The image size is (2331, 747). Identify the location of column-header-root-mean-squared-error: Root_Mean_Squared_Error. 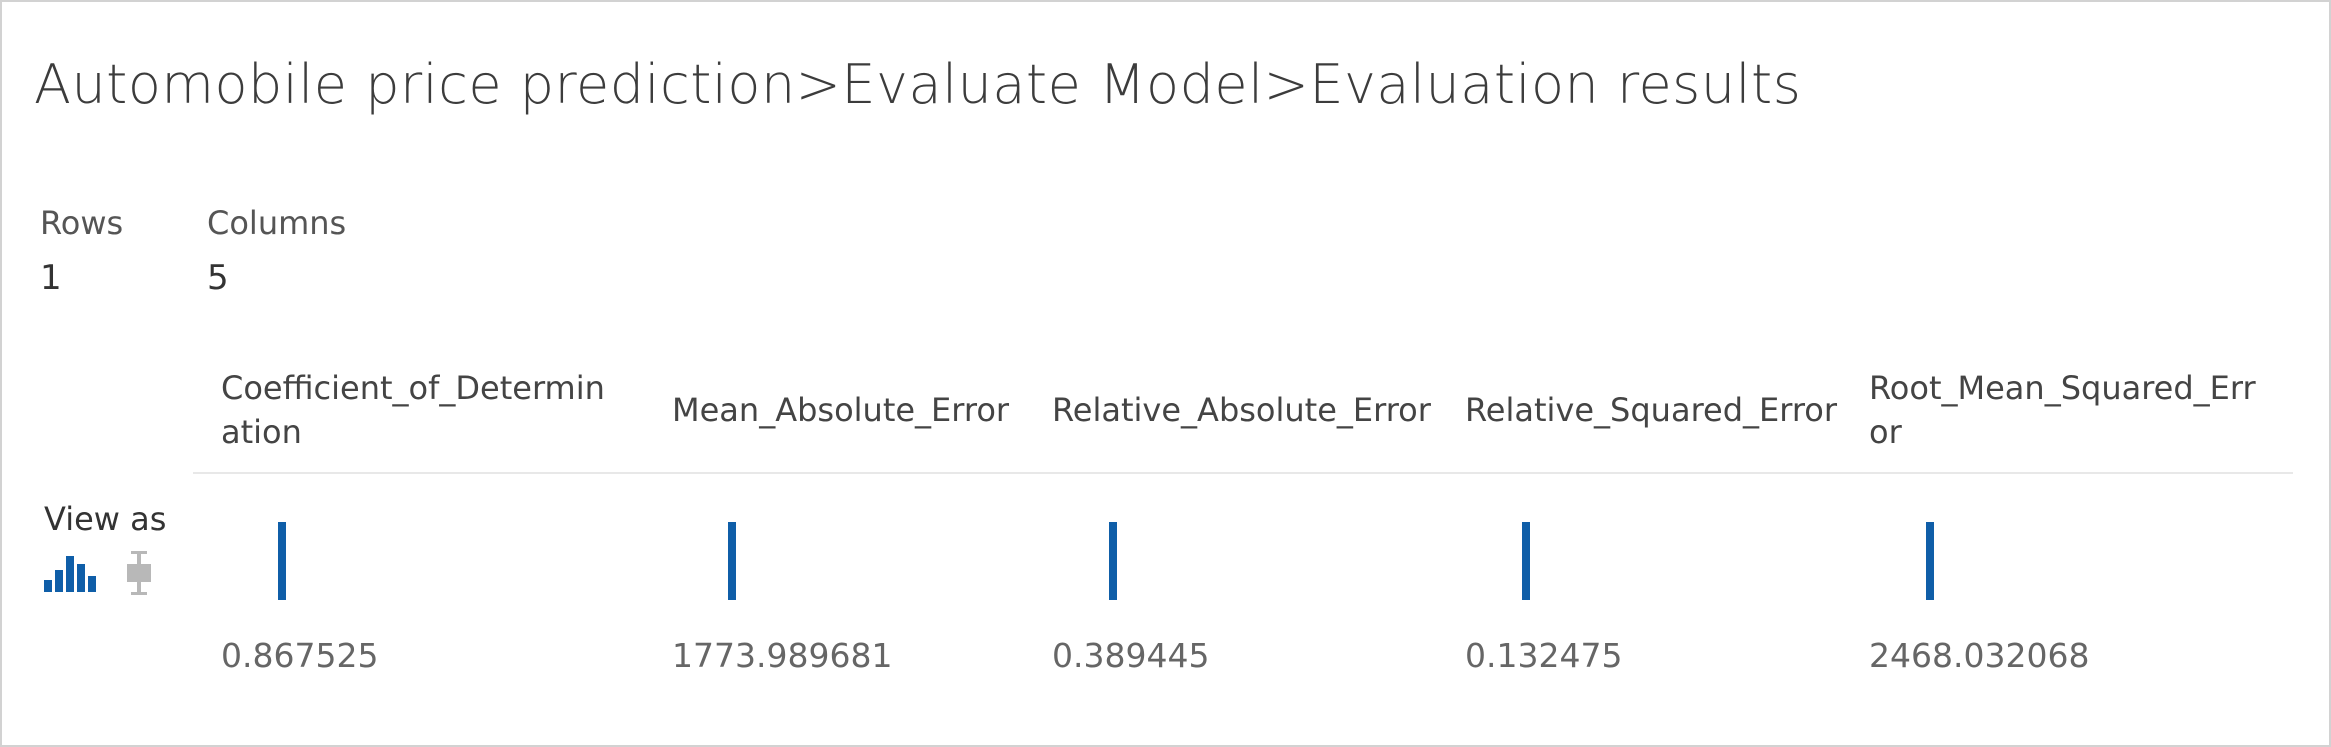
(2069, 410).